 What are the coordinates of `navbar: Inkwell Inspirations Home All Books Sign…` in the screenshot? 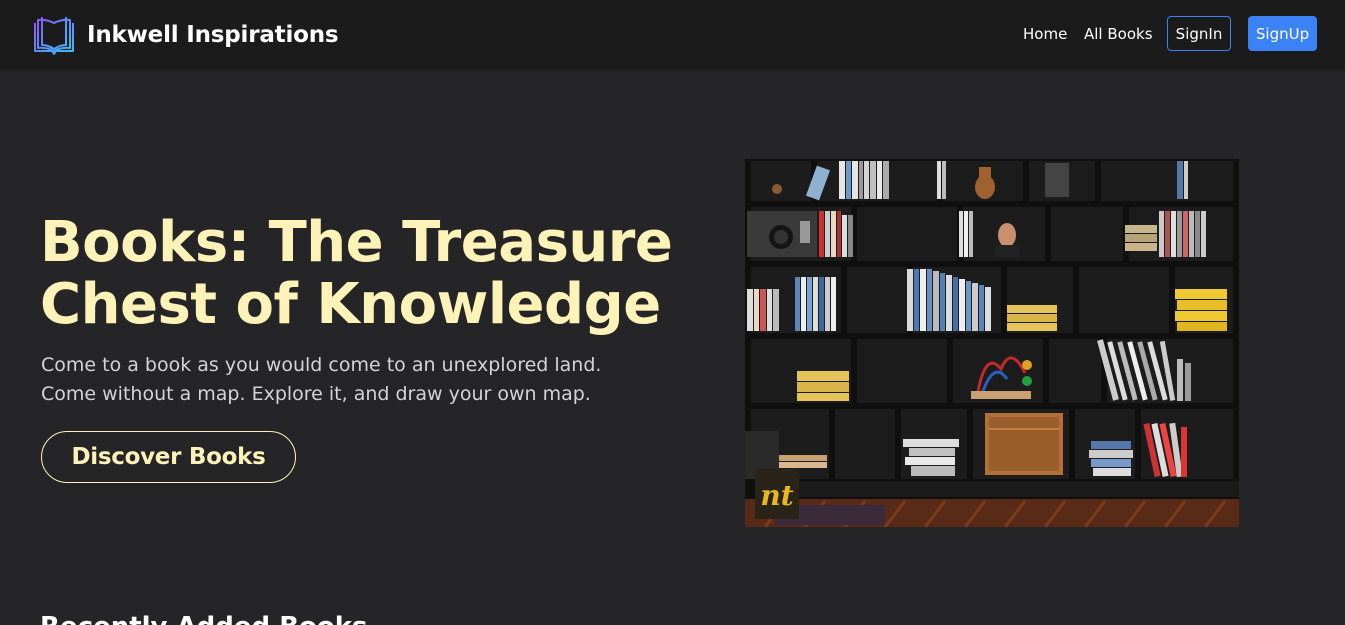 It's located at (672, 35).